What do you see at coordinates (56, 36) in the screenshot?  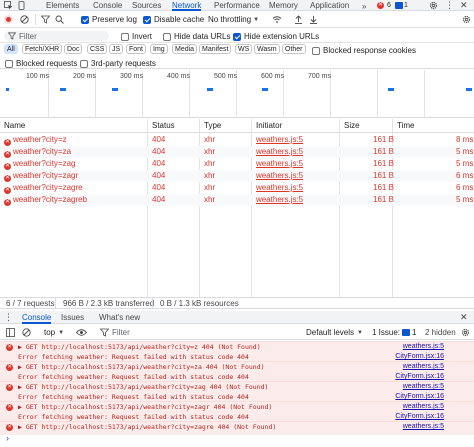 I see `filter-input: Filter` at bounding box center [56, 36].